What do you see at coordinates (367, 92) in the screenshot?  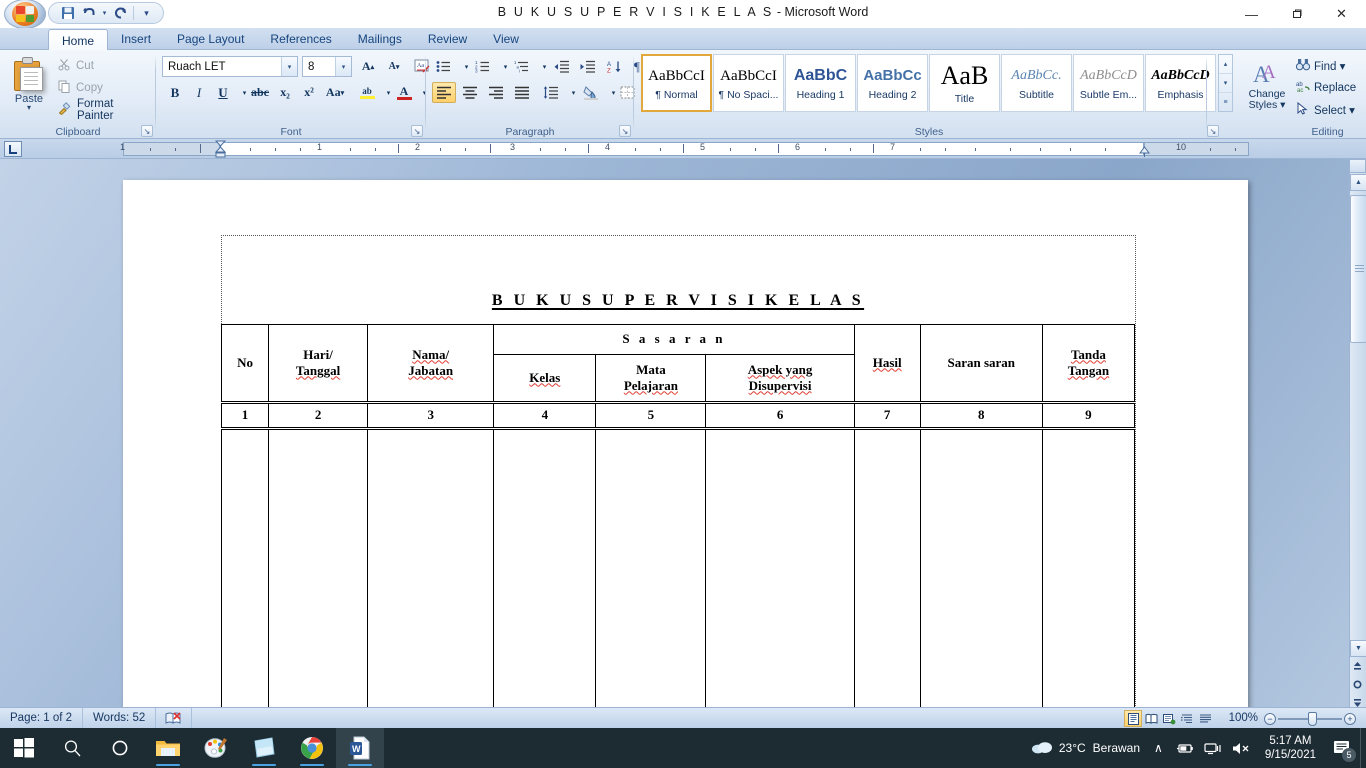 I see `highlight-color-button: ab` at bounding box center [367, 92].